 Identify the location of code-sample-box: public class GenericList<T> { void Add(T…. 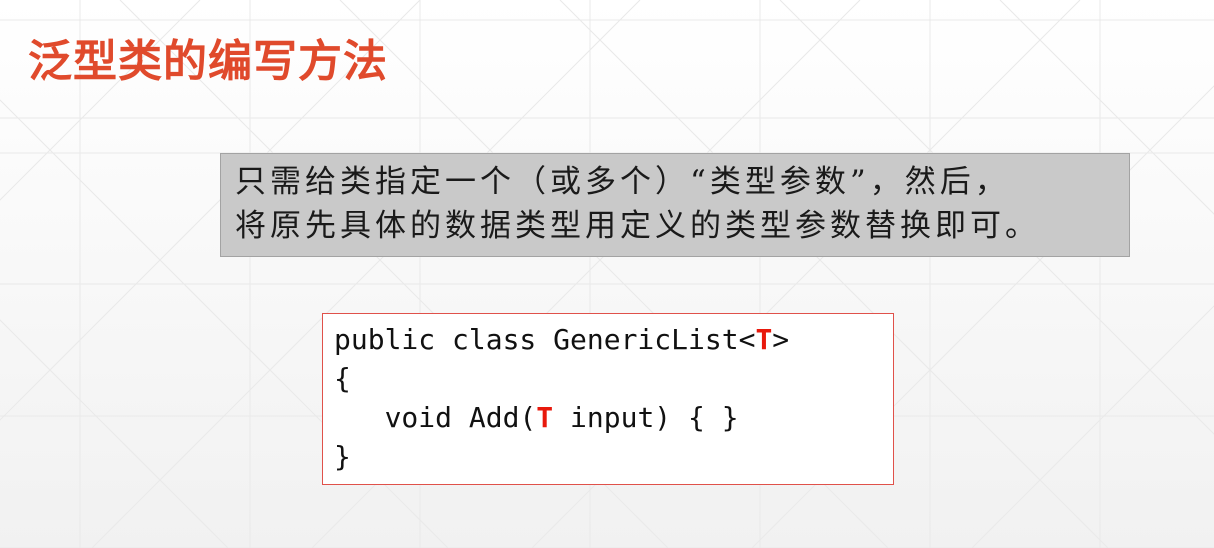
(608, 399).